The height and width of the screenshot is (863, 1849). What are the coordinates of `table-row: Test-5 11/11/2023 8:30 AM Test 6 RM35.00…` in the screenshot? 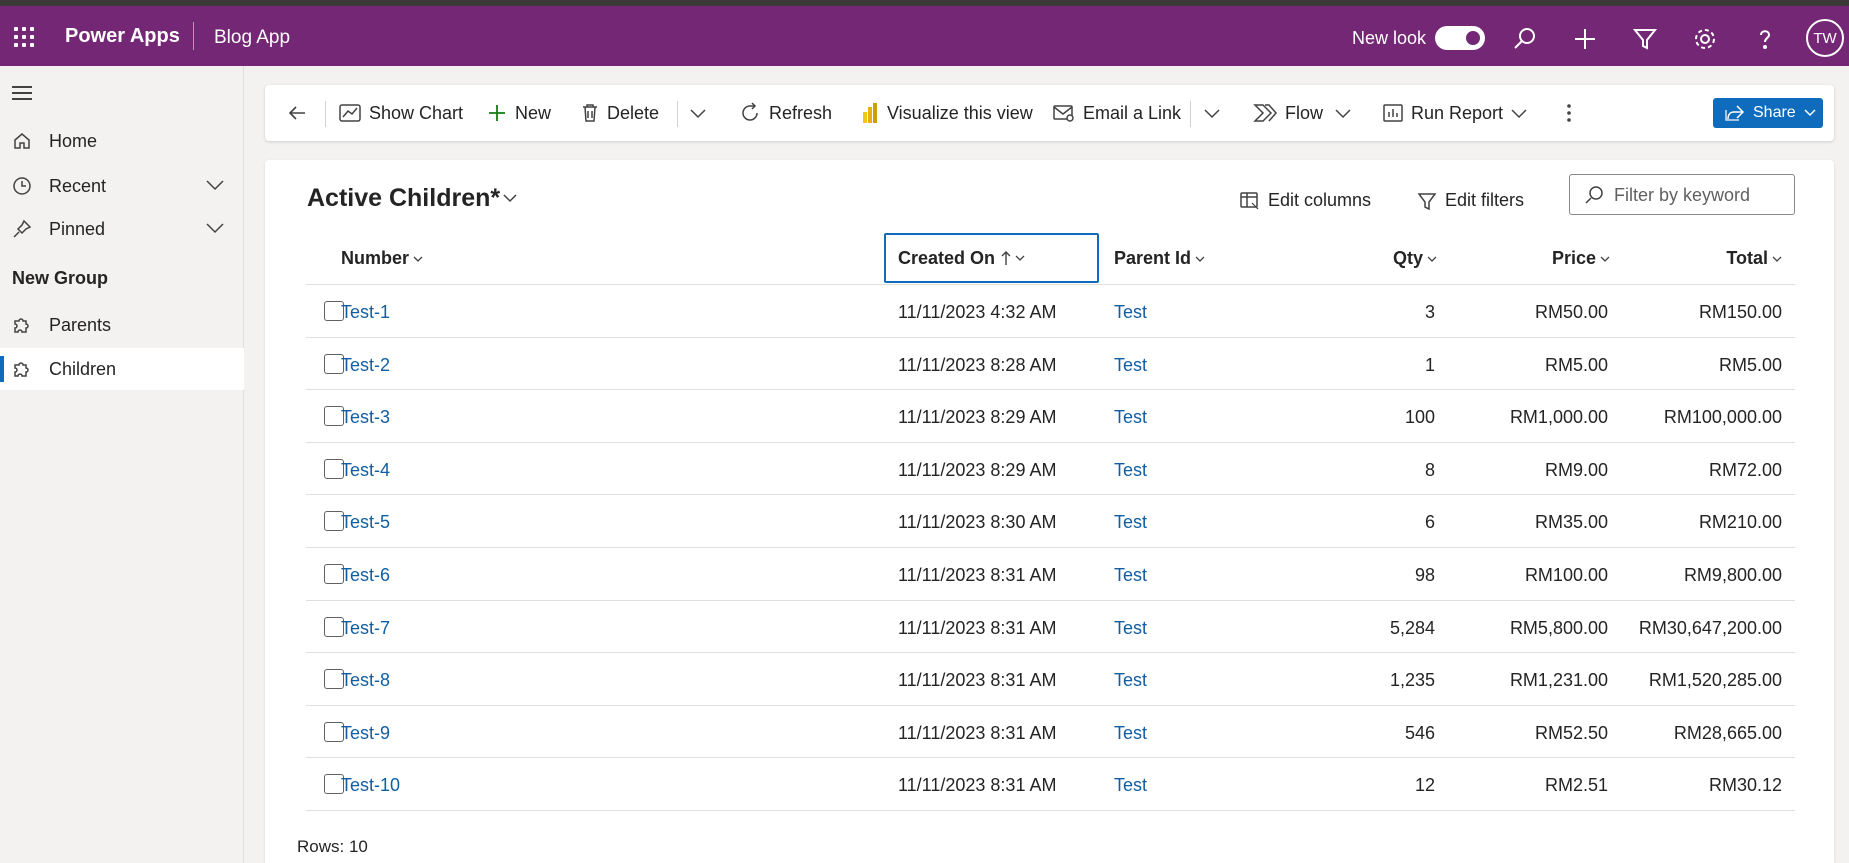 It's located at (1050, 521).